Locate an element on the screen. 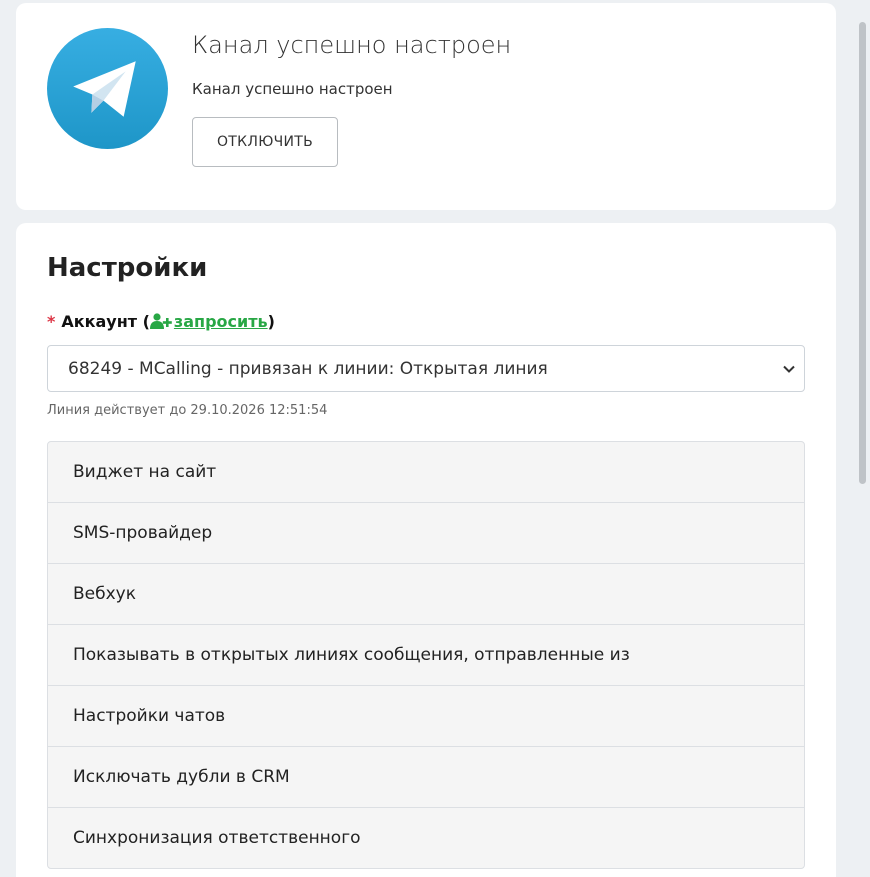 Image resolution: width=870 pixels, height=877 pixels. scrollbar-thumb is located at coordinates (862, 253).